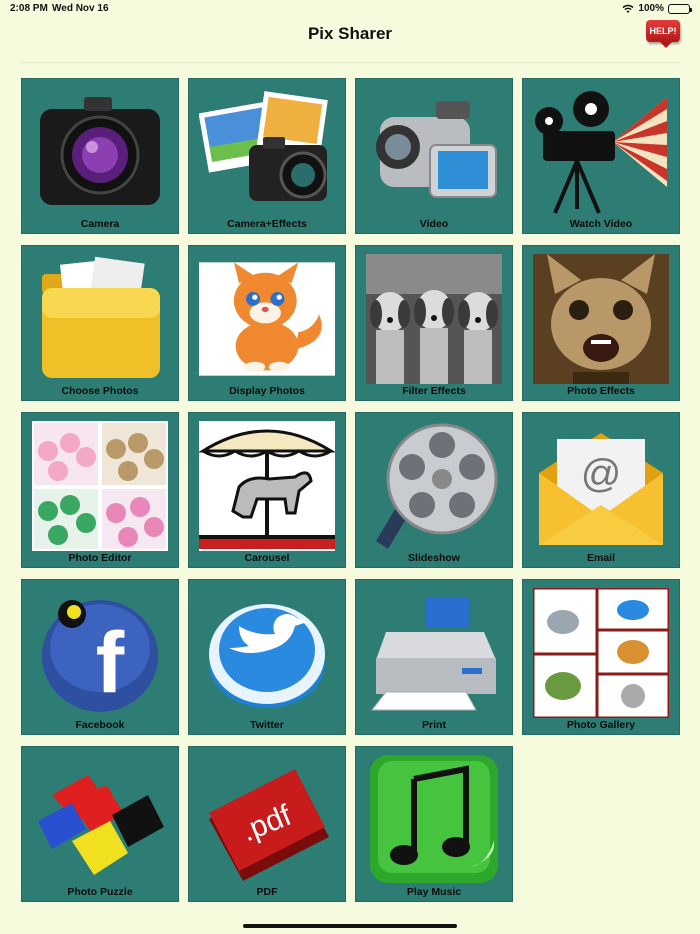  I want to click on tile-facebook: f Facebook, so click(100, 657).